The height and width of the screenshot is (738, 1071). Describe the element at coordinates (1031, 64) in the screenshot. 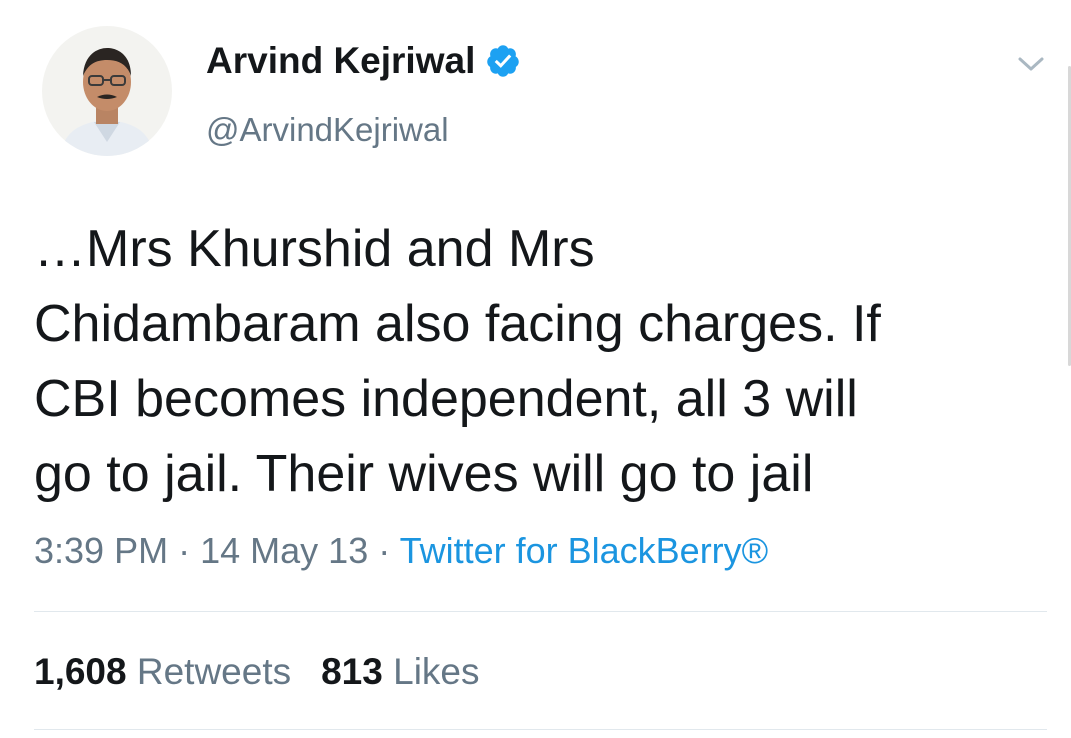

I see `chevron-down-icon` at that location.